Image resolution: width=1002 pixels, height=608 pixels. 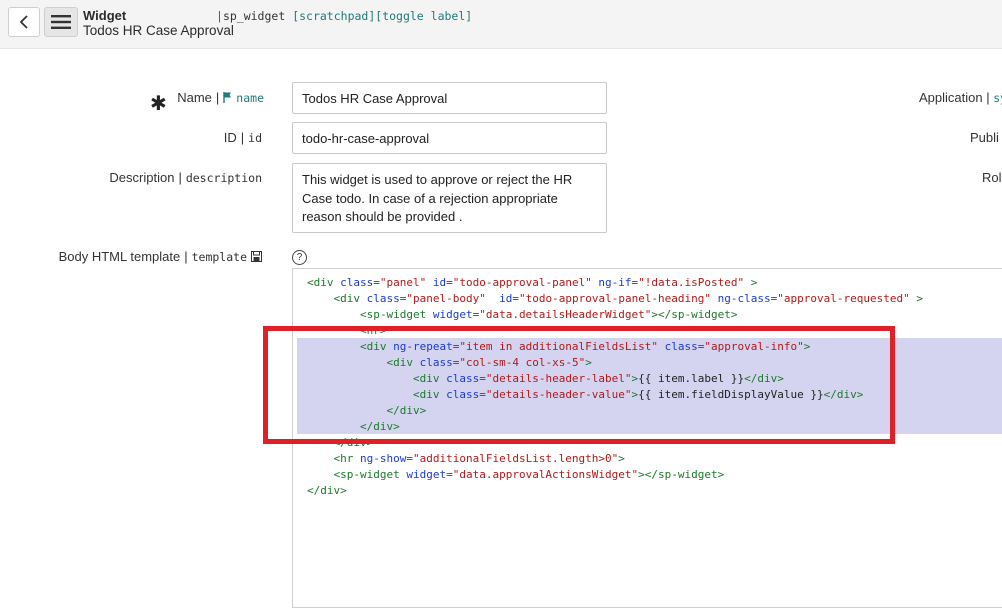 I want to click on flag-icon, so click(x=227, y=97).